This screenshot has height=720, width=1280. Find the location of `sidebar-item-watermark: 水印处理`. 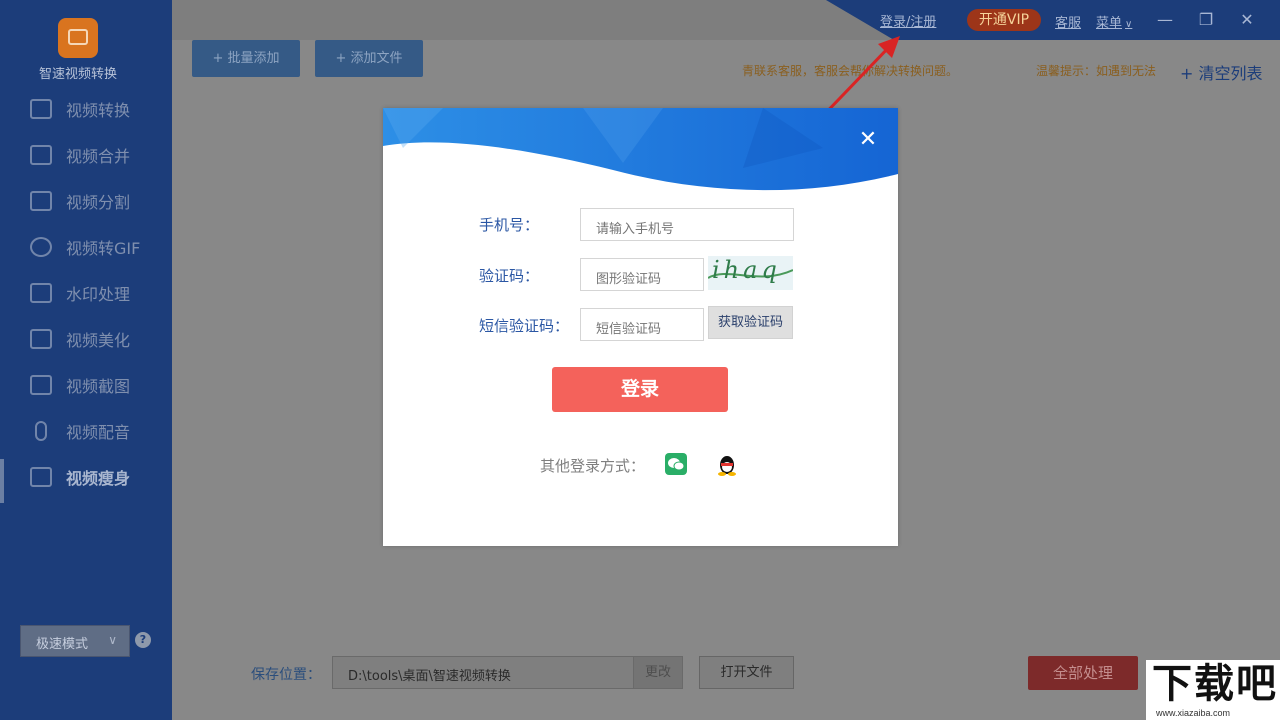

sidebar-item-watermark: 水印处理 is located at coordinates (86, 293).